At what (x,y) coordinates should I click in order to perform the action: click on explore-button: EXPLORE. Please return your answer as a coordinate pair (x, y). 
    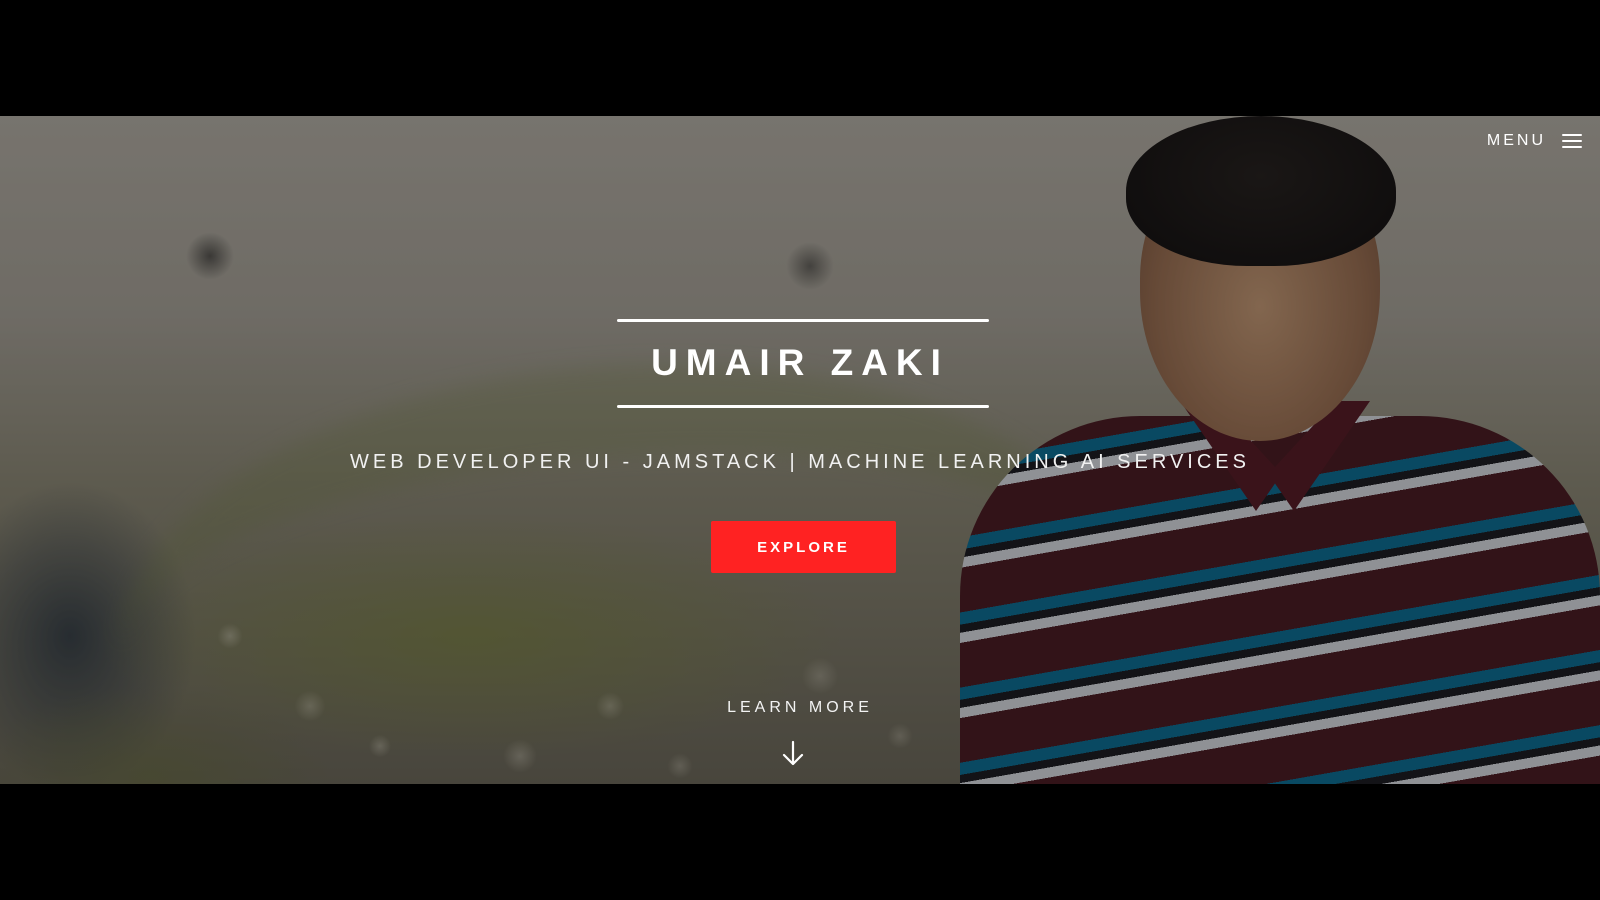
    Looking at the image, I should click on (803, 547).